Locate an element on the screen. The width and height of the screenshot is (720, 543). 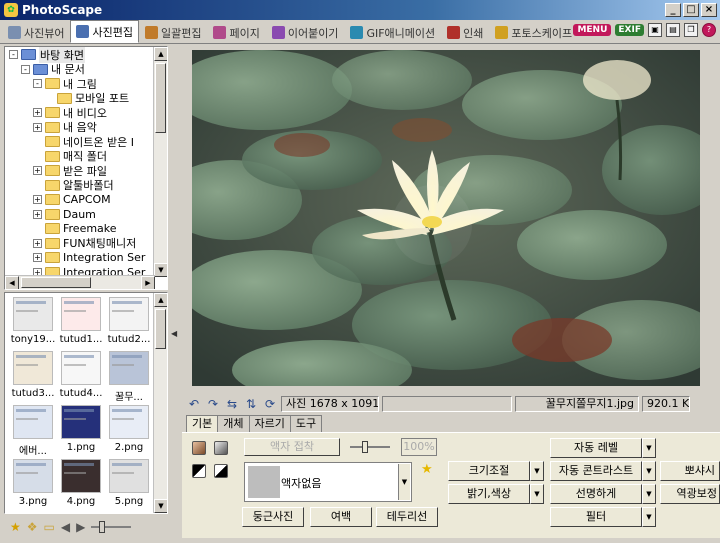
editor-tab-3: 도구 is located at coordinates (306, 424).